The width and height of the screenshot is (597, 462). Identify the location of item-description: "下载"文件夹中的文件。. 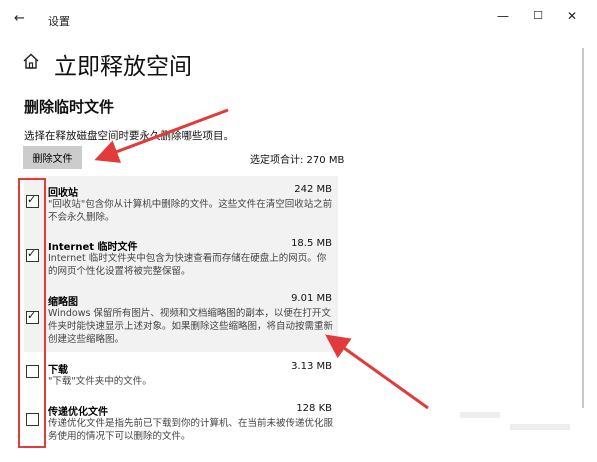
(100, 381).